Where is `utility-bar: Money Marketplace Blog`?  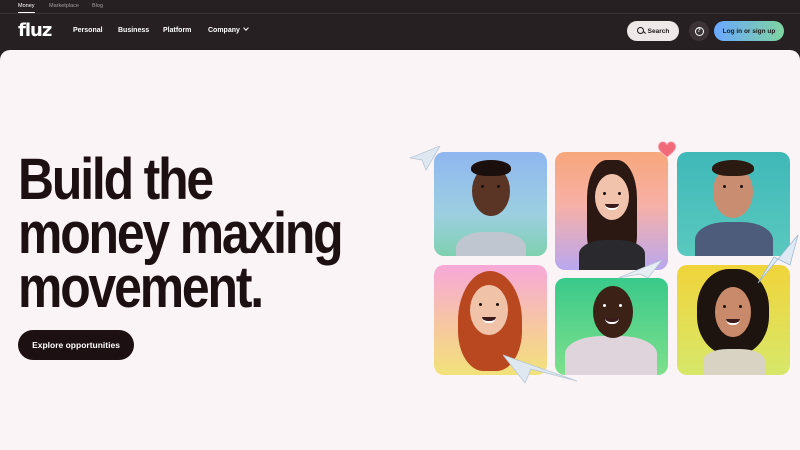
utility-bar: Money Marketplace Blog is located at coordinates (400, 7).